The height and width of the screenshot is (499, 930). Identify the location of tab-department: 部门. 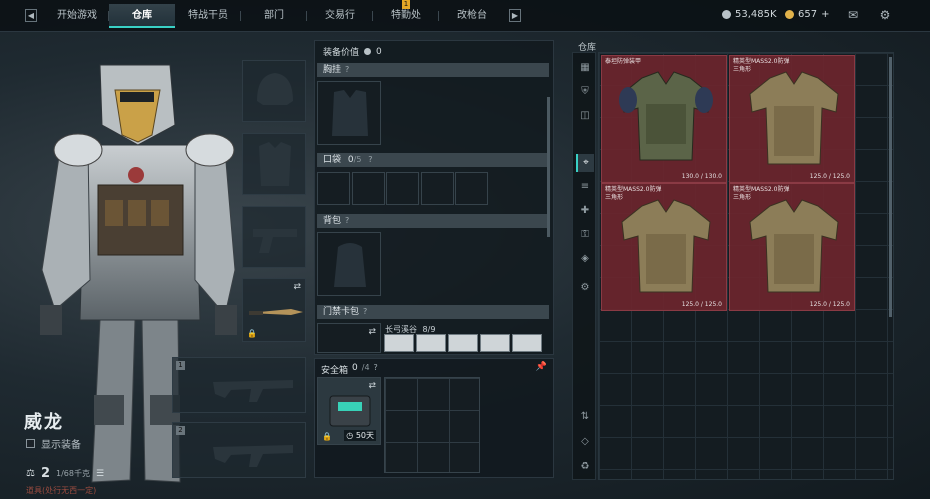
(274, 16).